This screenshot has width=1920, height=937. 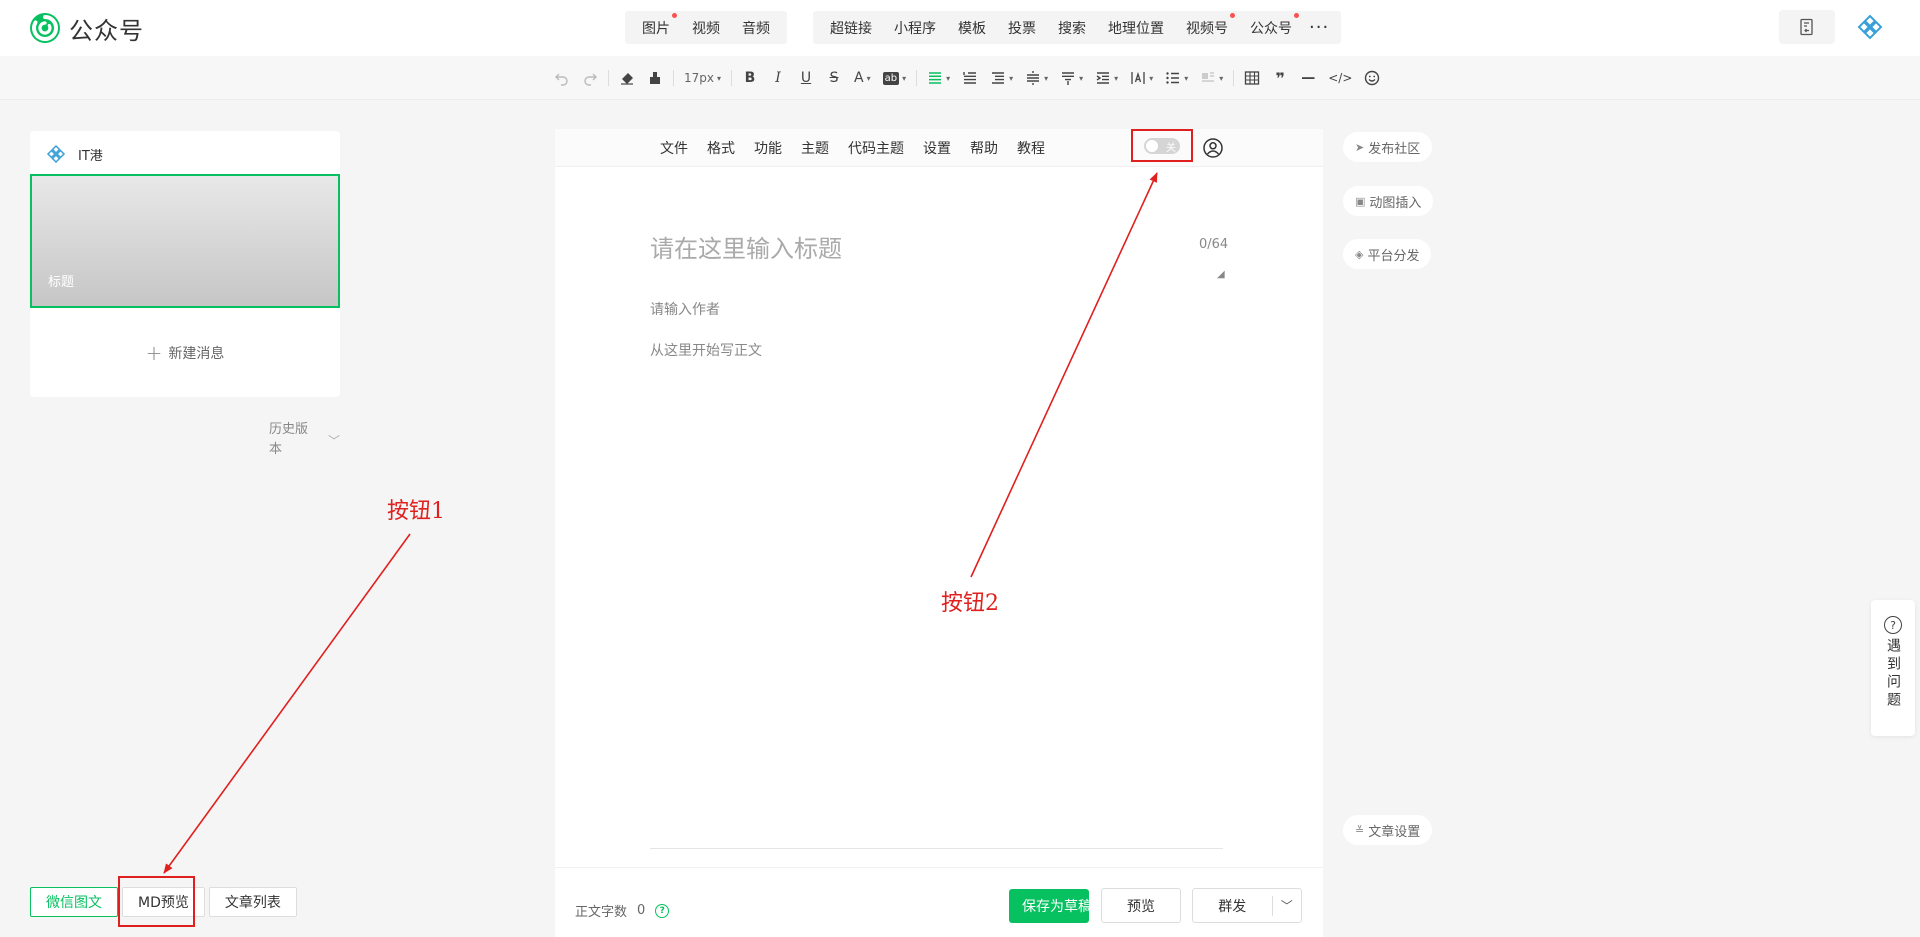 What do you see at coordinates (915, 28) in the screenshot?
I see `insert-item: 小程序` at bounding box center [915, 28].